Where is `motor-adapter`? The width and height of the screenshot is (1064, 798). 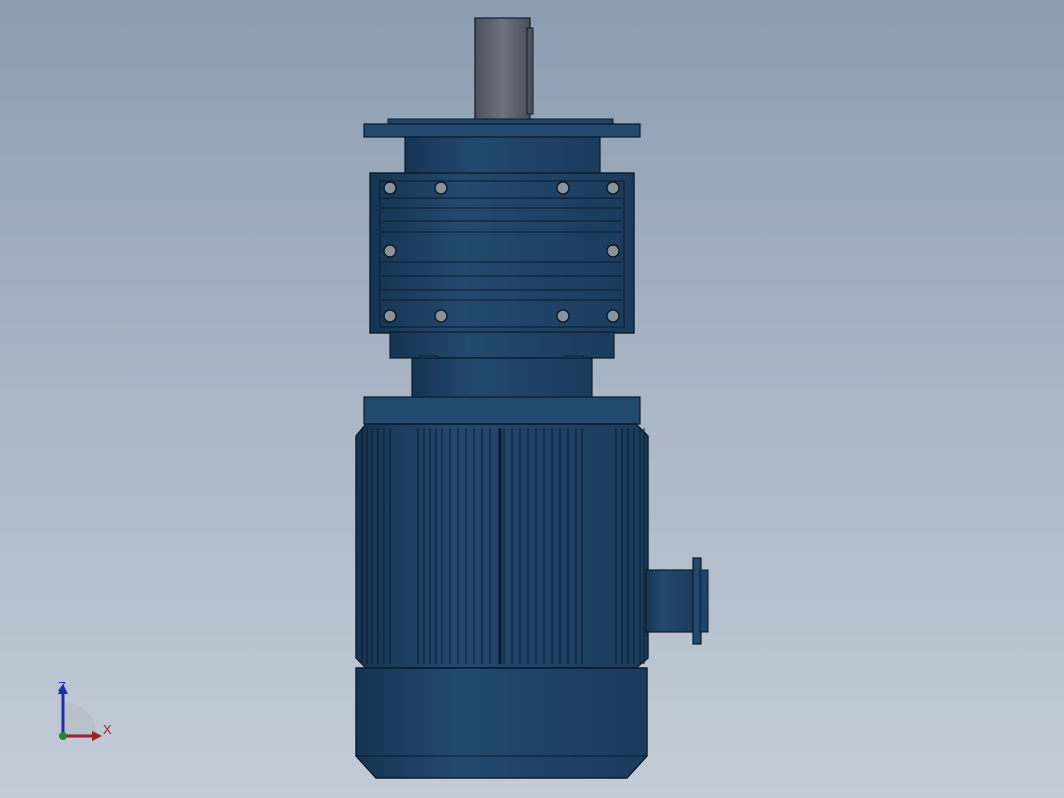
motor-adapter is located at coordinates (502, 378).